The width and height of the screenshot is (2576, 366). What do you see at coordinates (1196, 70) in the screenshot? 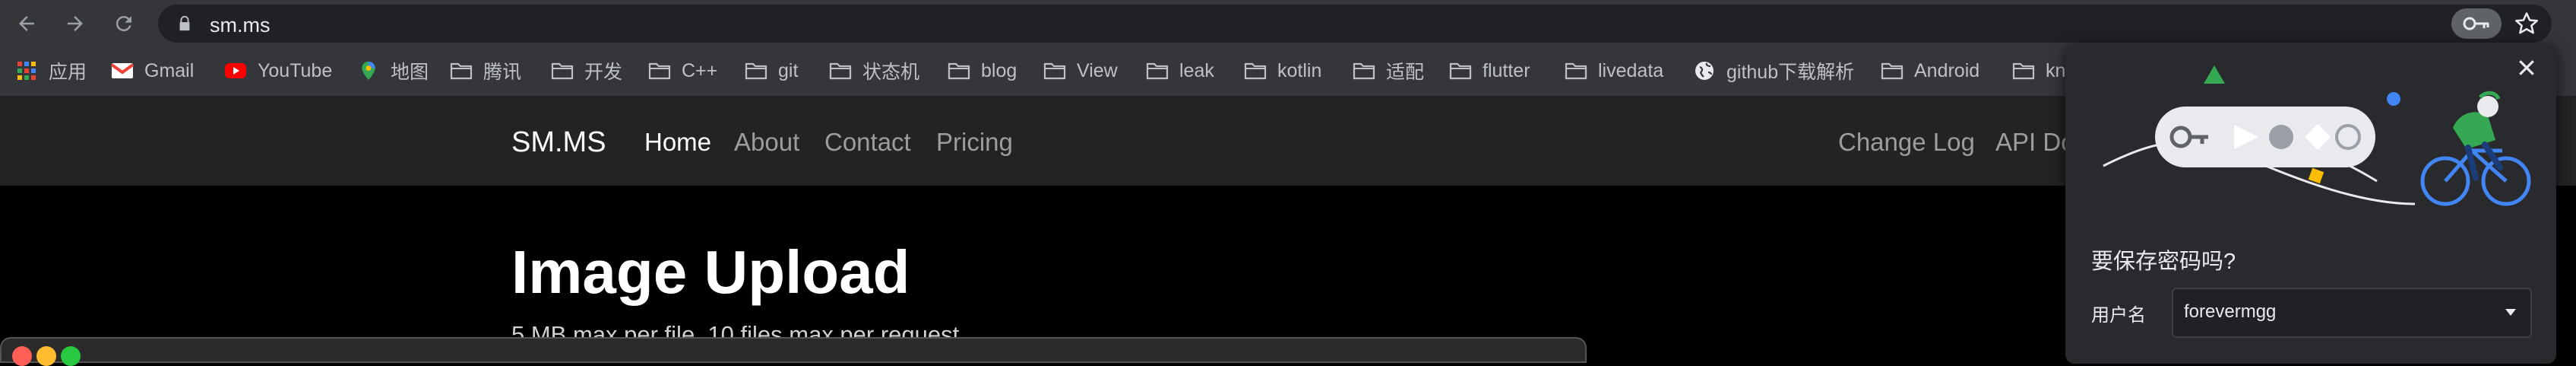
I see `bookmark-label: leak` at bounding box center [1196, 70].